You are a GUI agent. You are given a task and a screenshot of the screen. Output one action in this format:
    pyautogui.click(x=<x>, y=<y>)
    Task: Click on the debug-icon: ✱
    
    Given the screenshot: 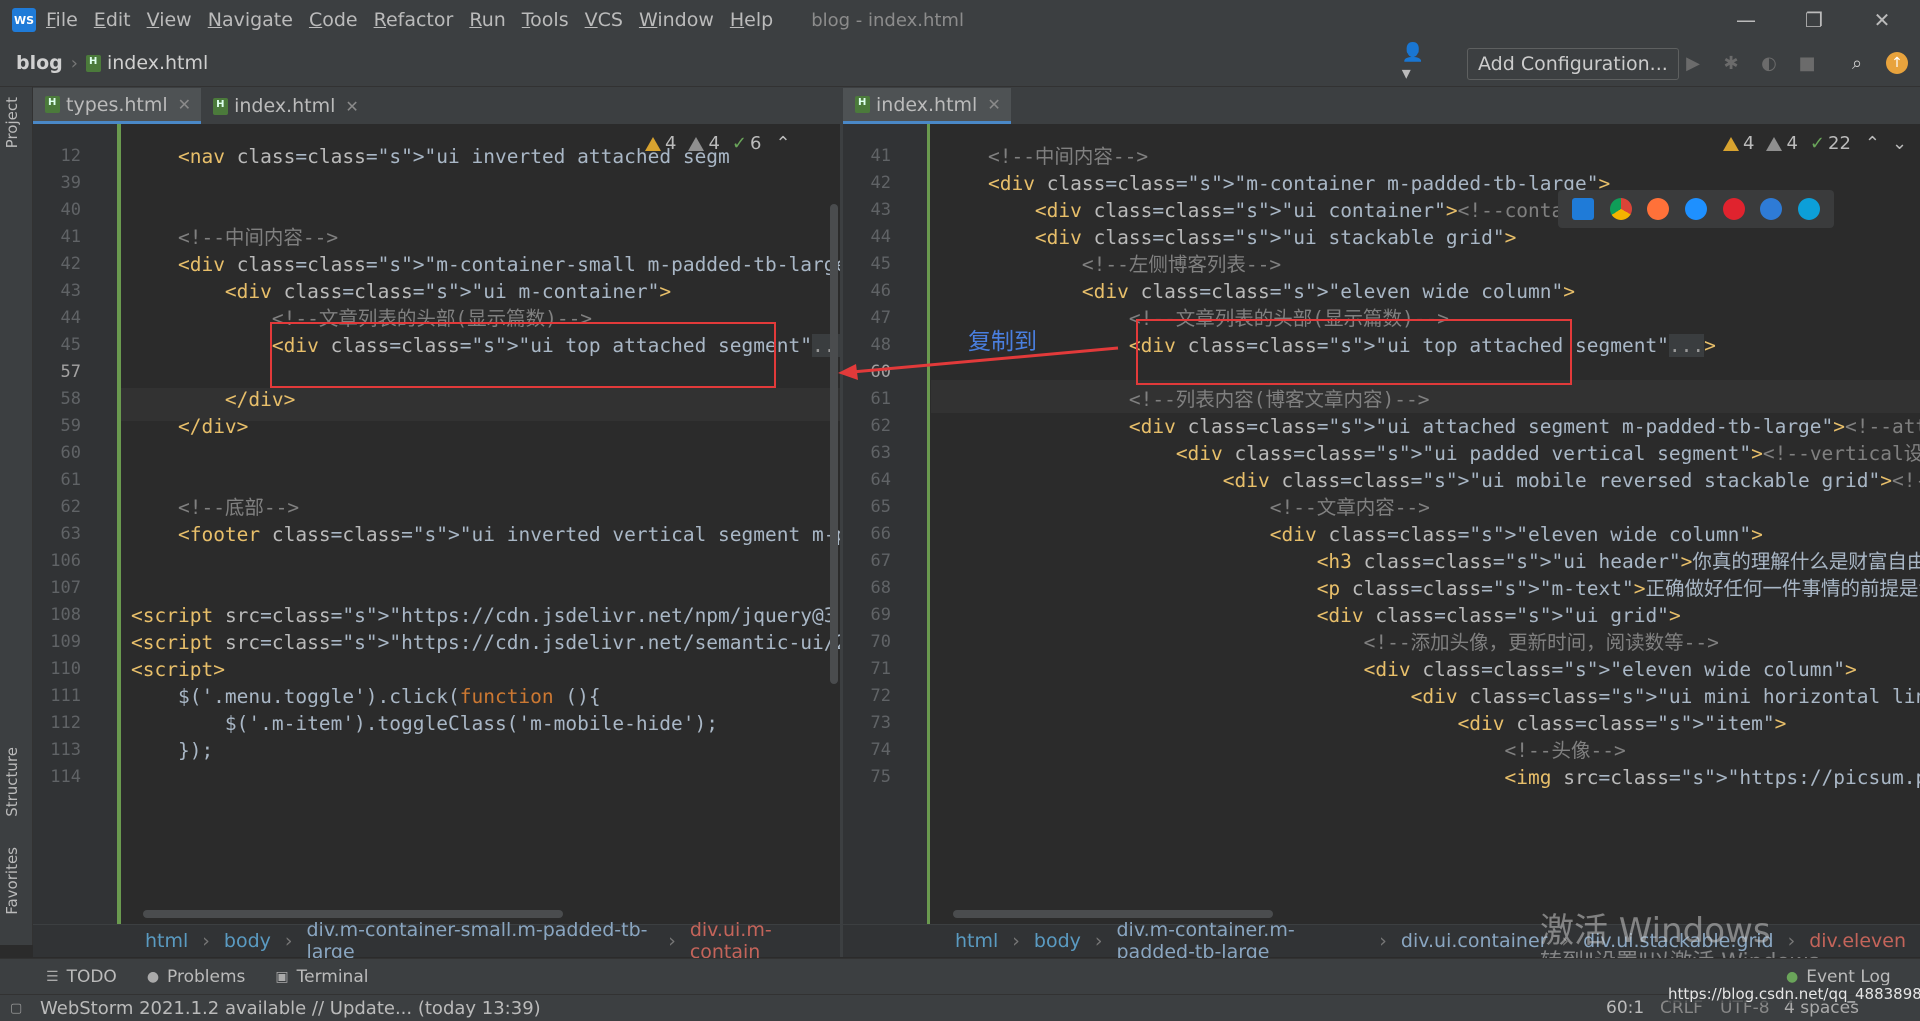 What is the action you would take?
    pyautogui.click(x=1731, y=63)
    